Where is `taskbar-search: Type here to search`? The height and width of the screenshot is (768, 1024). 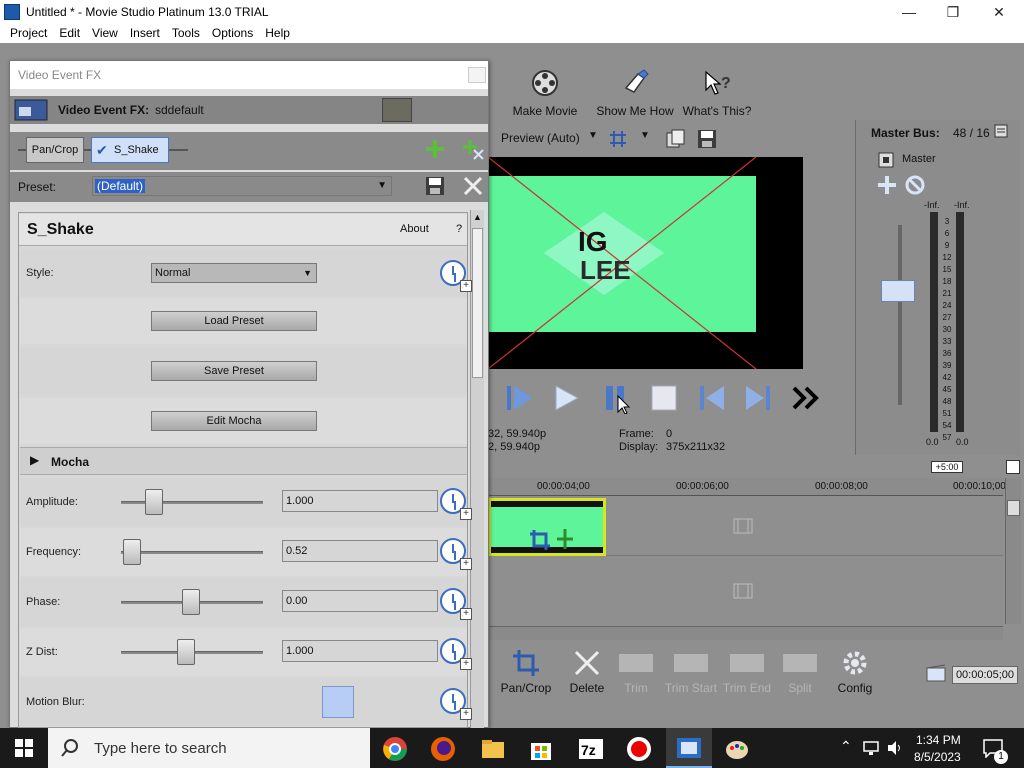 taskbar-search: Type here to search is located at coordinates (209, 748).